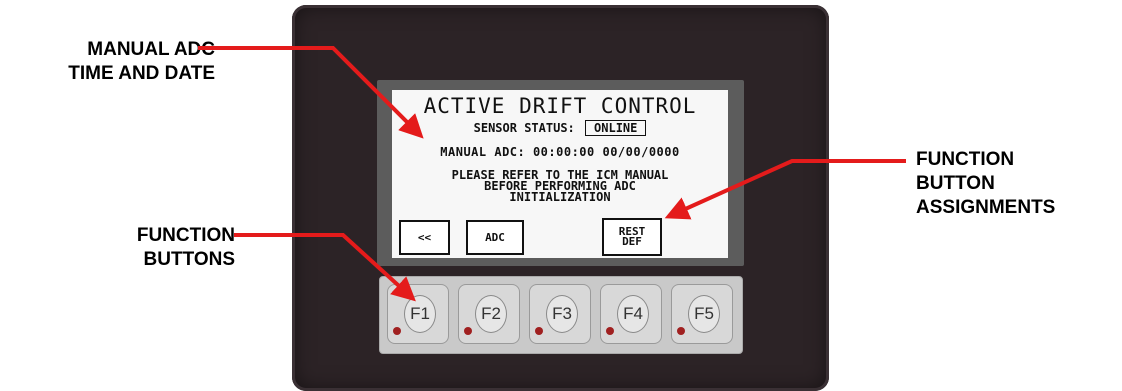 Image resolution: width=1122 pixels, height=391 pixels. Describe the element at coordinates (325, 267) in the screenshot. I see `function-buttons-arrow` at that location.